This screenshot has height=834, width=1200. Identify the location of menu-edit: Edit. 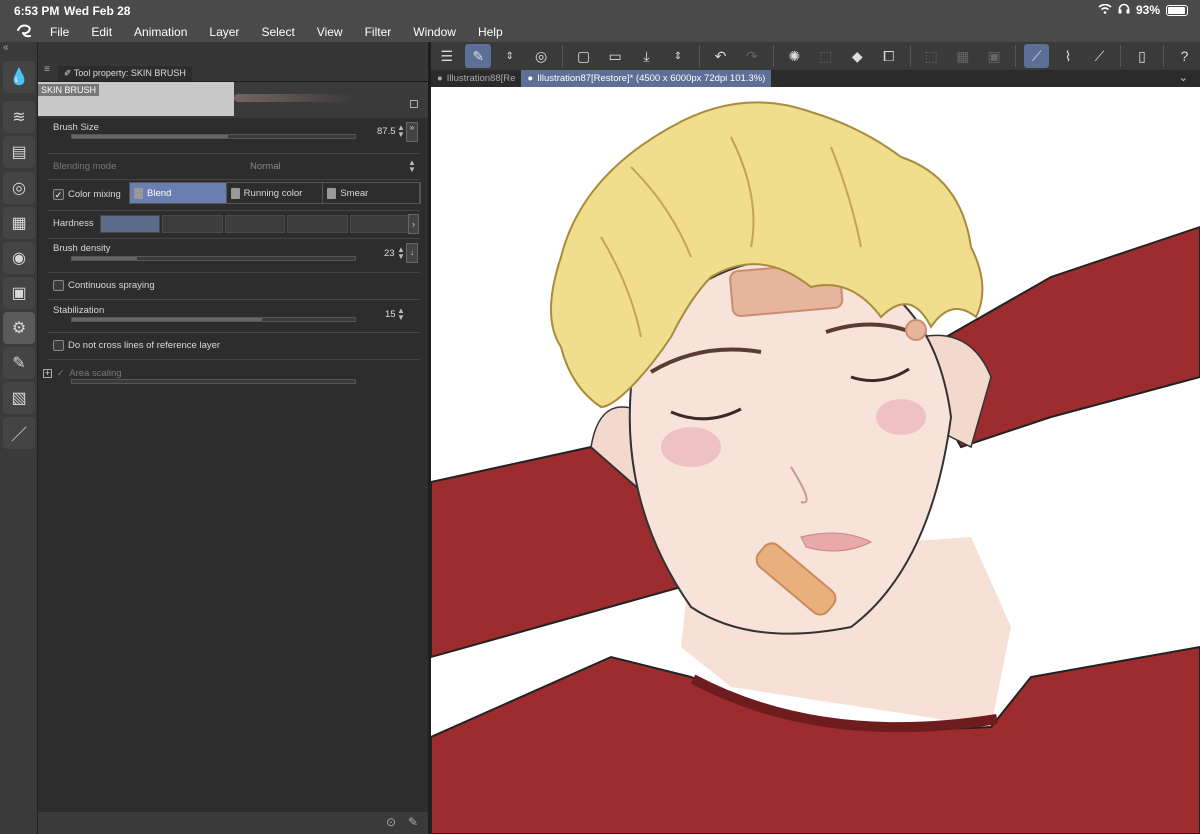
(101, 32).